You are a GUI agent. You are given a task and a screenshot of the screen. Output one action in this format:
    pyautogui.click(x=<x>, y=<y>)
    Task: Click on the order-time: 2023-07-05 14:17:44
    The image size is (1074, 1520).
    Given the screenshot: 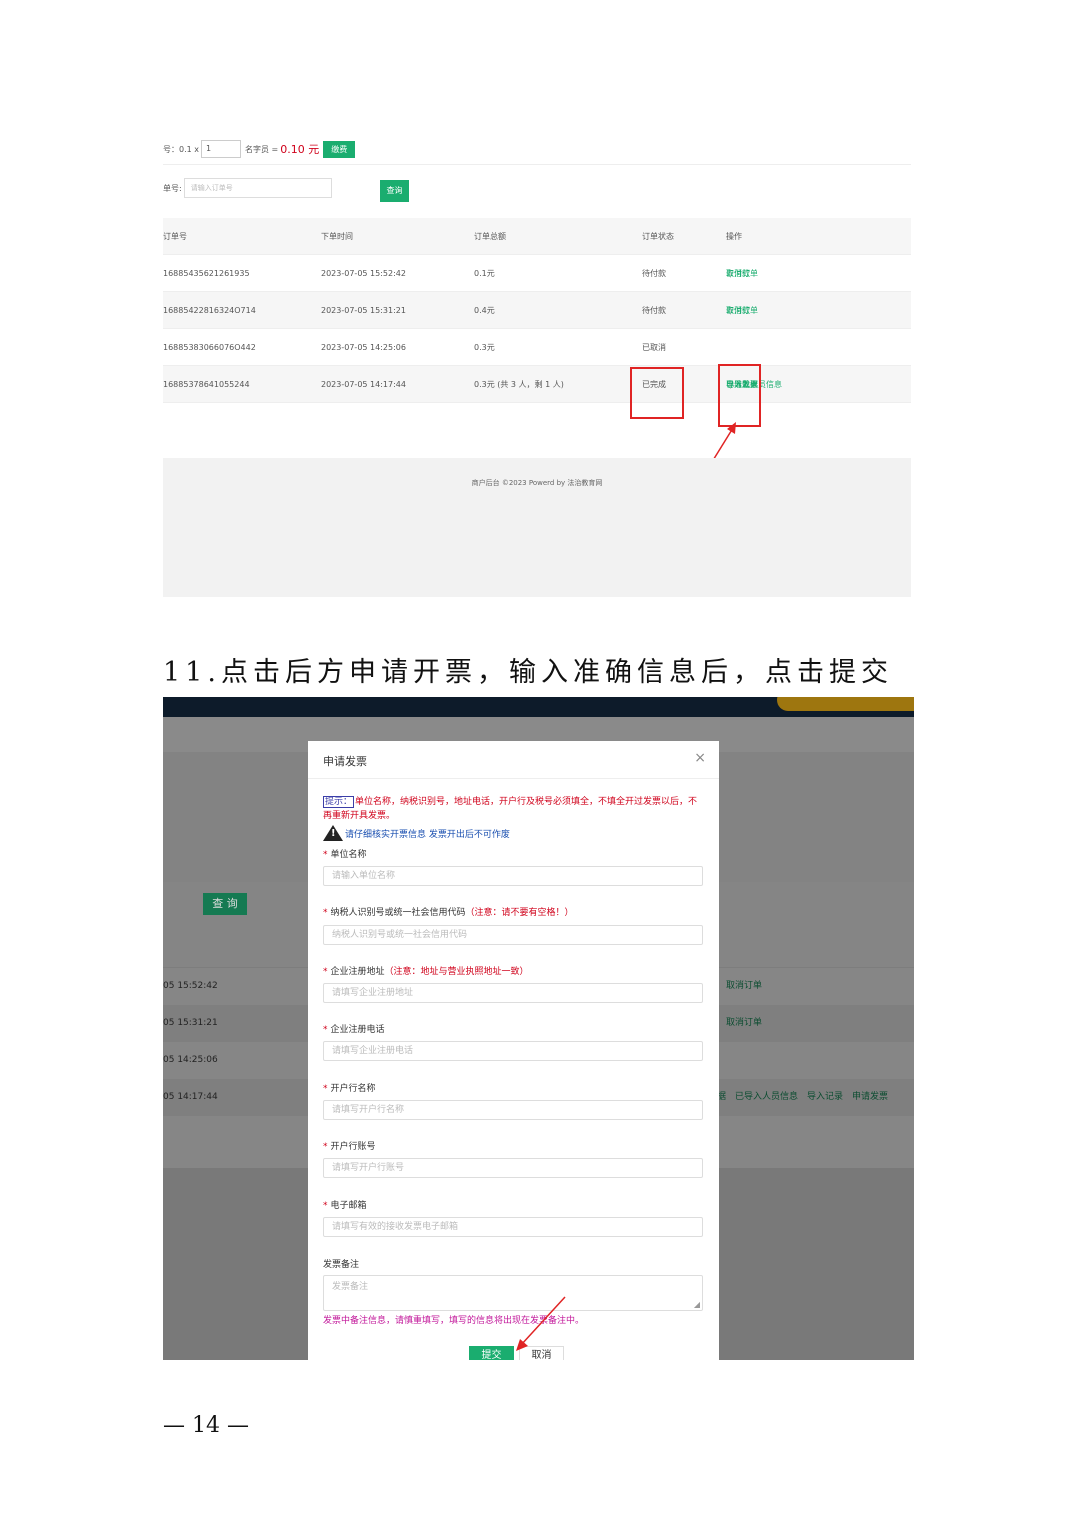 What is the action you would take?
    pyautogui.click(x=363, y=384)
    